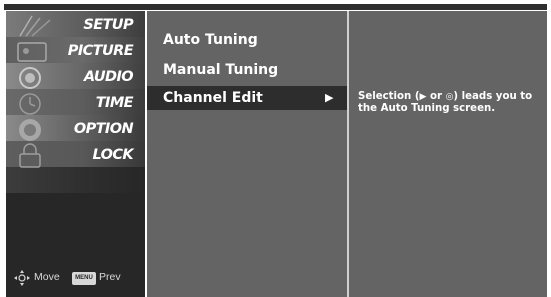  I want to click on category-option: OPTION, so click(104, 129).